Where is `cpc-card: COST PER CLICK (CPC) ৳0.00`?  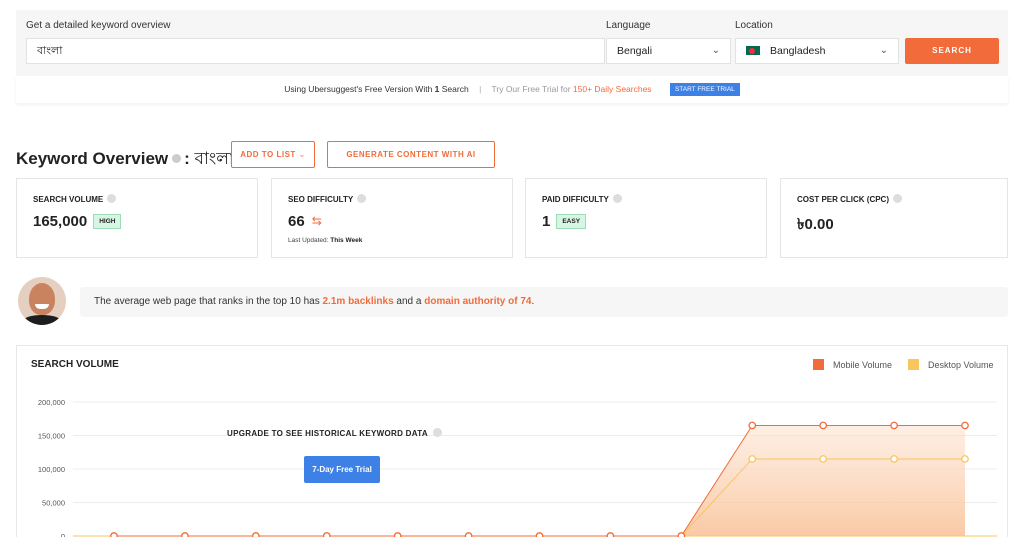
cpc-card: COST PER CLICK (CPC) ৳0.00 is located at coordinates (894, 218).